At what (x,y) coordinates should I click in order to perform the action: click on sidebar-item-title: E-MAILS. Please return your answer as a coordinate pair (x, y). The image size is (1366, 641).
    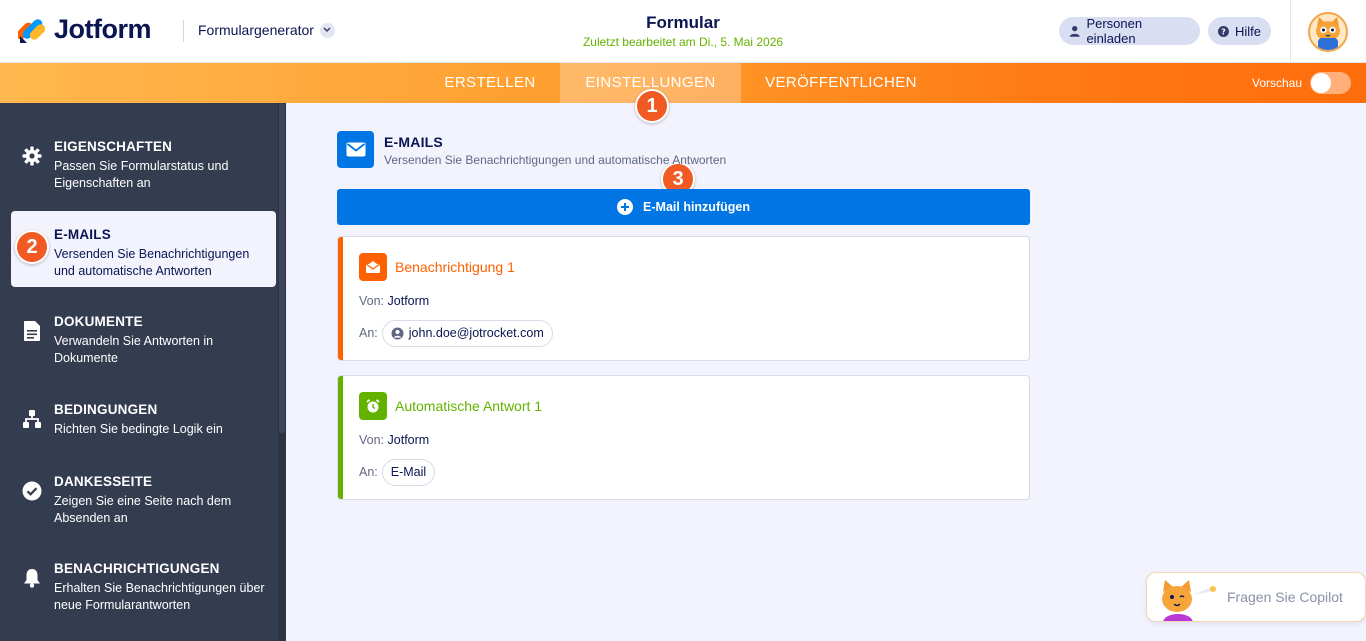
    Looking at the image, I should click on (82, 234).